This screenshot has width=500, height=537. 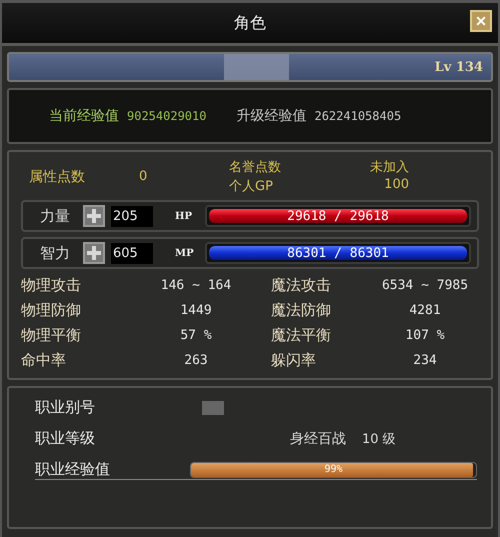 What do you see at coordinates (318, 439) in the screenshot?
I see `job-grade-name: 身经百战` at bounding box center [318, 439].